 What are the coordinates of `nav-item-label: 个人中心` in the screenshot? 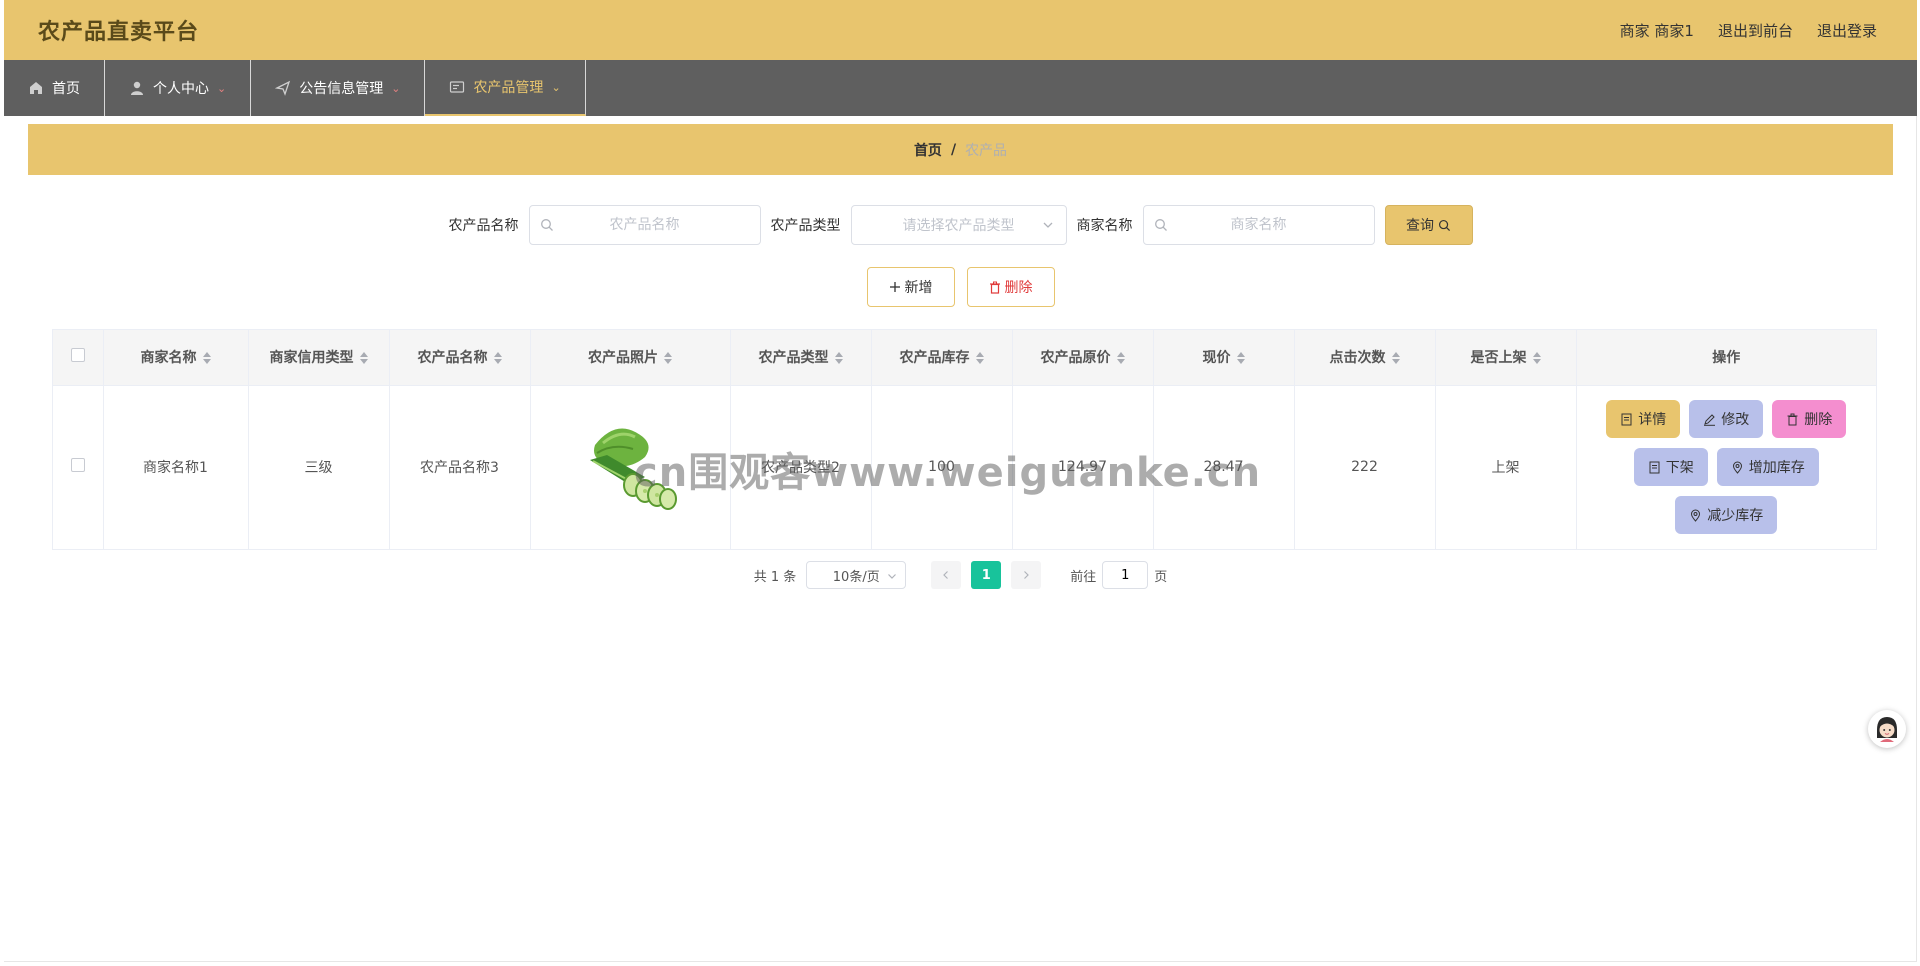 It's located at (181, 89).